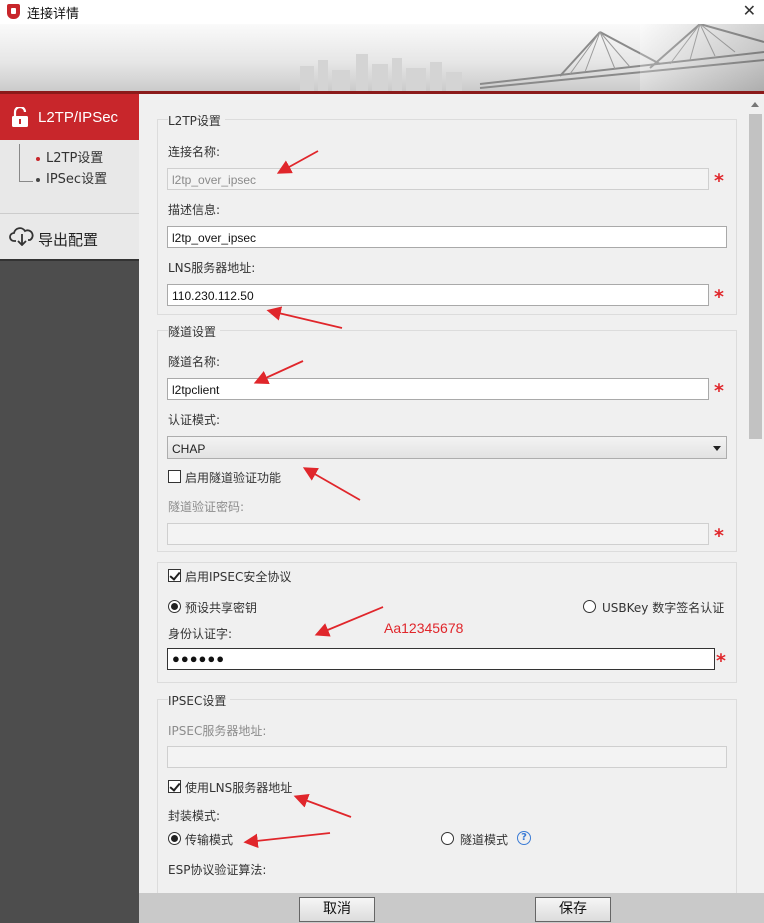 The width and height of the screenshot is (764, 923). Describe the element at coordinates (212, 268) in the screenshot. I see `lns-server-label: LNS服务器地址:` at that location.